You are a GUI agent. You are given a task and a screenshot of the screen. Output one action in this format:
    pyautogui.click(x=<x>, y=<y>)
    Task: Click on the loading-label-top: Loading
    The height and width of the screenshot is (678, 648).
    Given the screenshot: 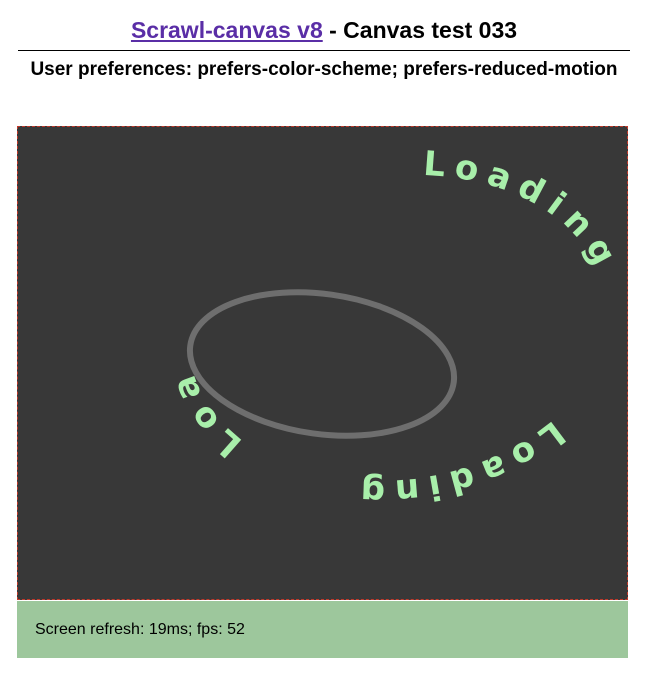 What is the action you would take?
    pyautogui.click(x=524, y=211)
    